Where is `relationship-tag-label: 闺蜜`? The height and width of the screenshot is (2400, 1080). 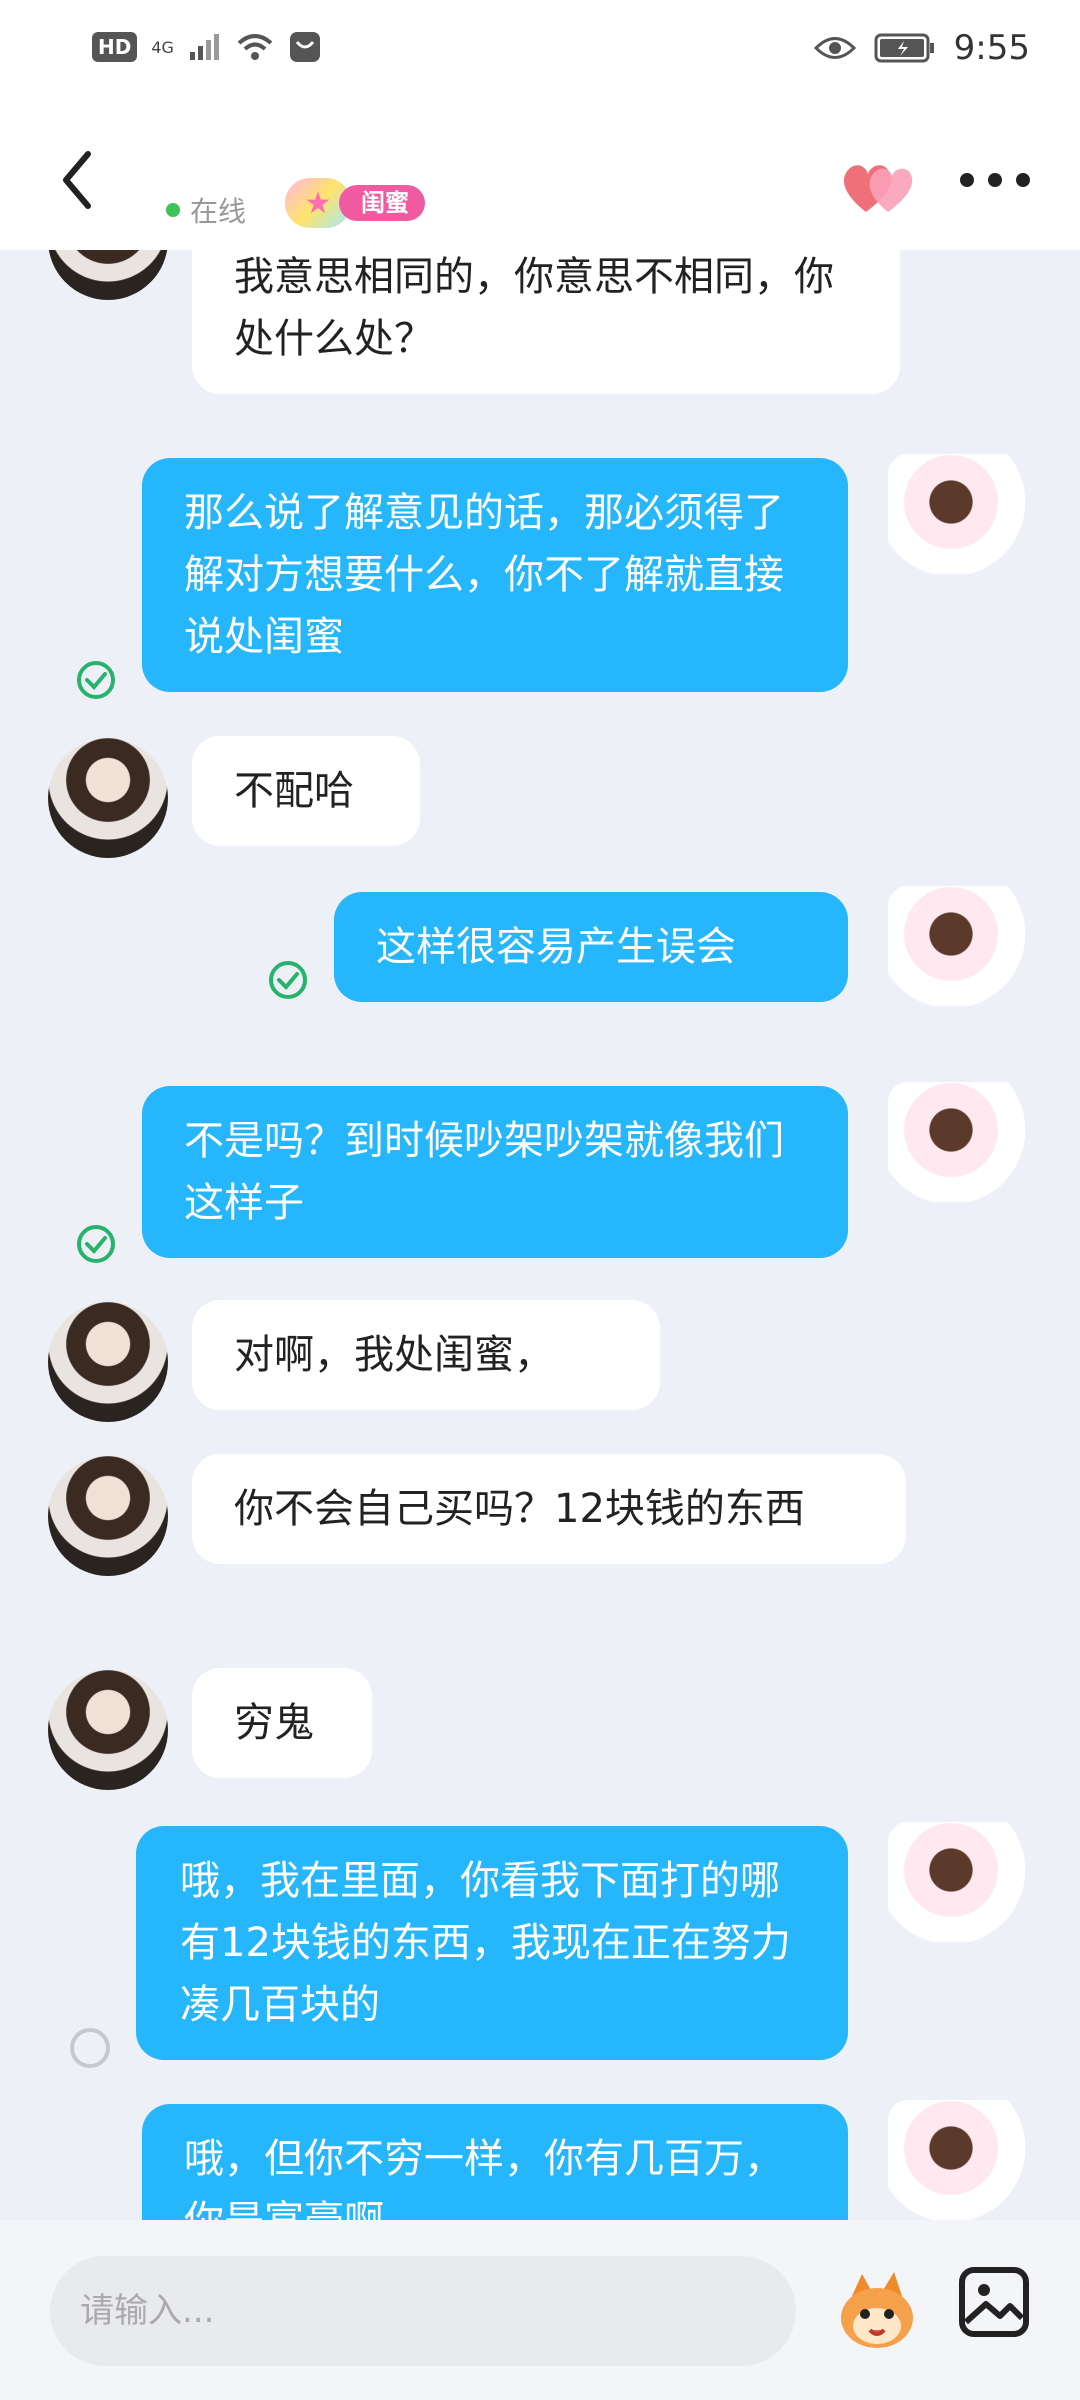
relationship-tag-label: 闺蜜 is located at coordinates (382, 203).